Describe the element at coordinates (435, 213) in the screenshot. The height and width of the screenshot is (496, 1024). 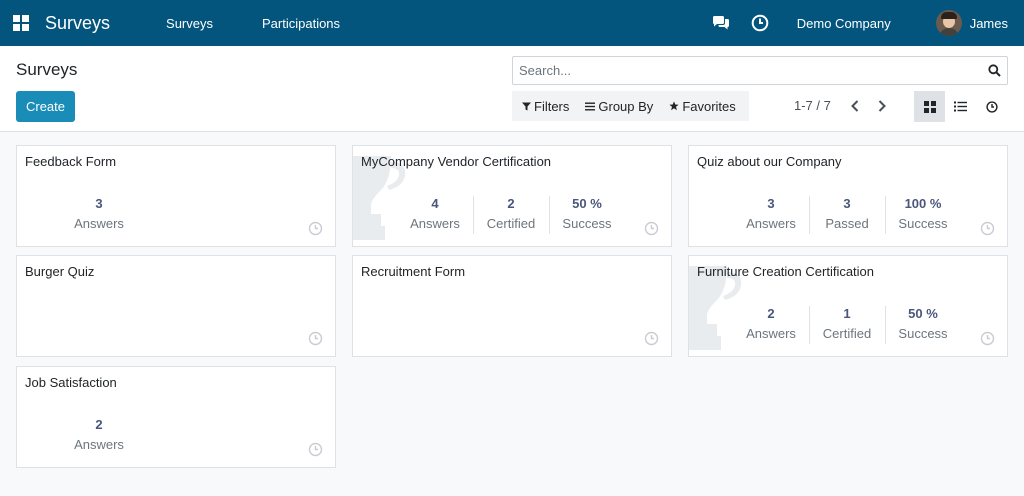
I see `stat-answers: 4 Answers` at that location.